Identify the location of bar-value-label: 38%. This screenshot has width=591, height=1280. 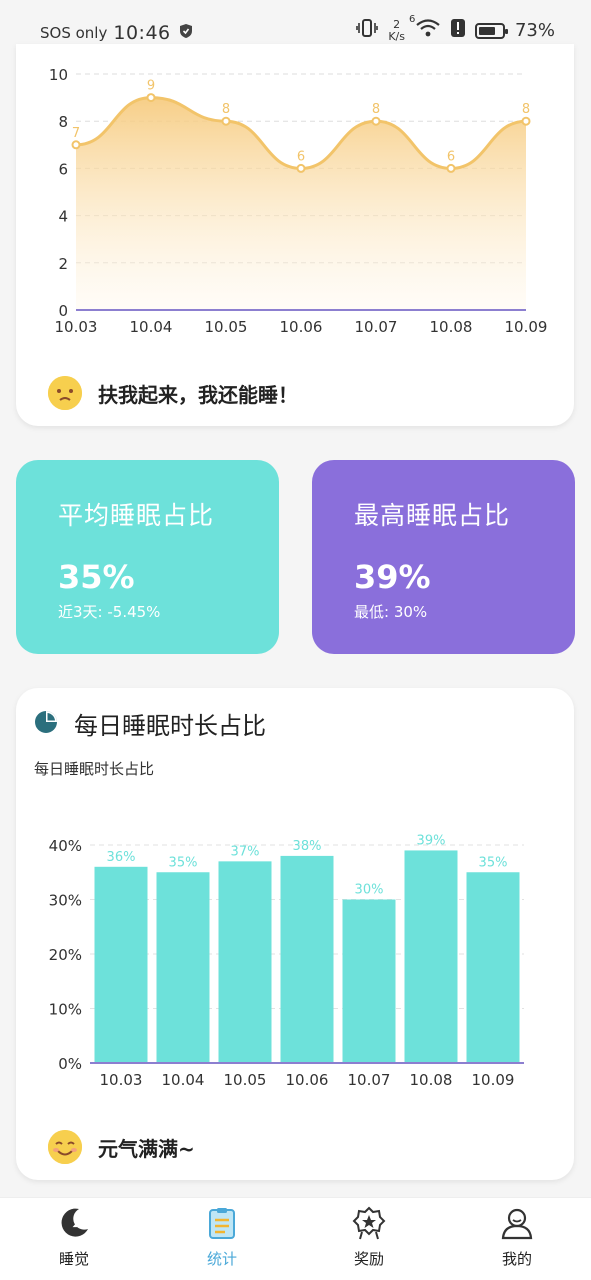
(307, 846).